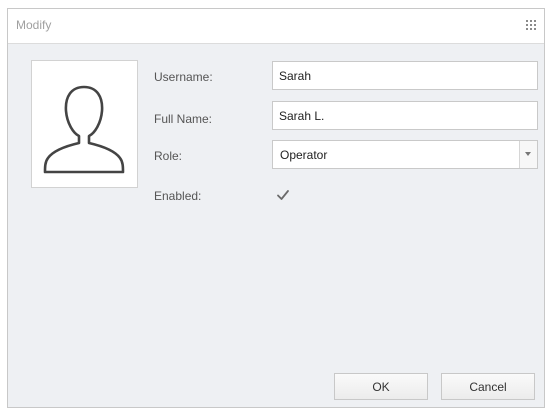 This screenshot has height=415, width=551. What do you see at coordinates (528, 154) in the screenshot?
I see `chevron-down-icon` at bounding box center [528, 154].